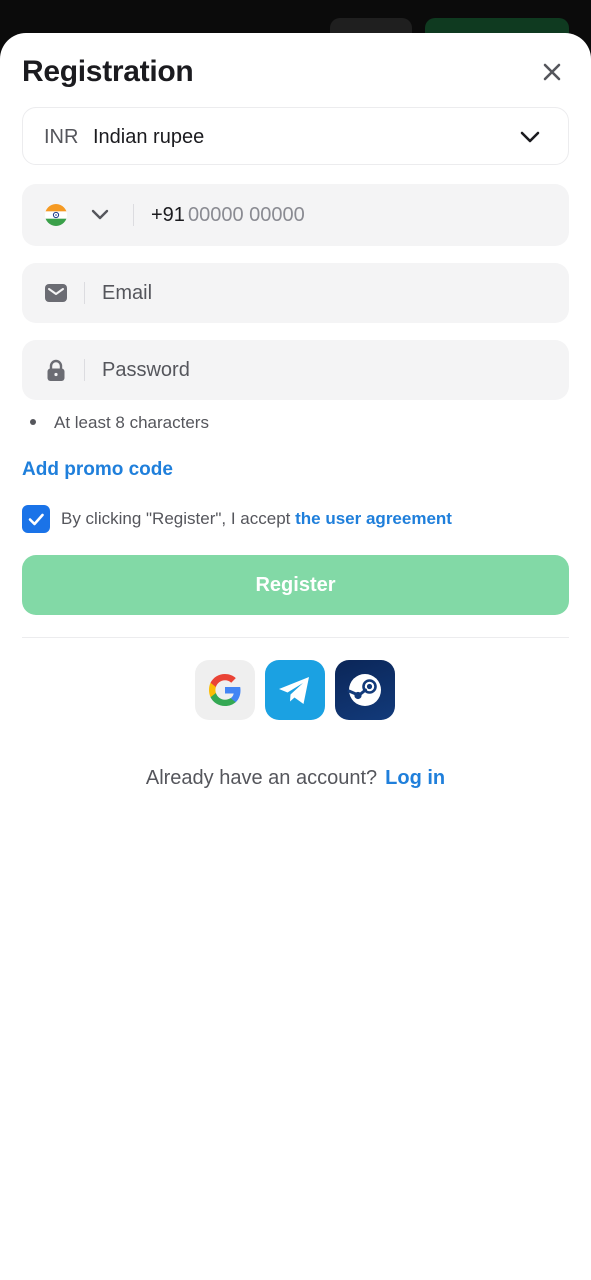 The image size is (591, 1280). Describe the element at coordinates (149, 137) in the screenshot. I see `currency-name: Indian rupee` at that location.